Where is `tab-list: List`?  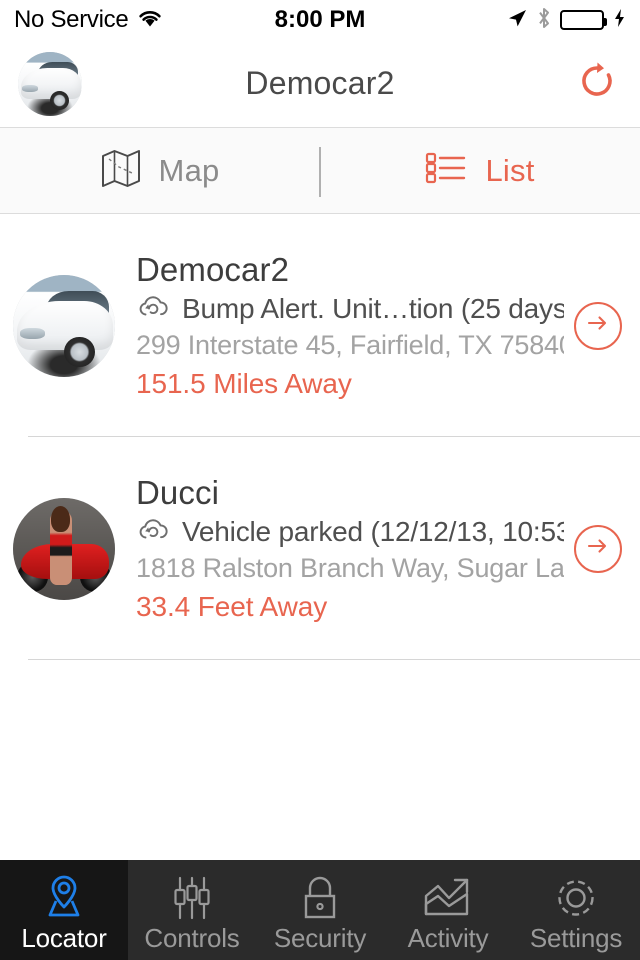
tab-list: List is located at coordinates (480, 171).